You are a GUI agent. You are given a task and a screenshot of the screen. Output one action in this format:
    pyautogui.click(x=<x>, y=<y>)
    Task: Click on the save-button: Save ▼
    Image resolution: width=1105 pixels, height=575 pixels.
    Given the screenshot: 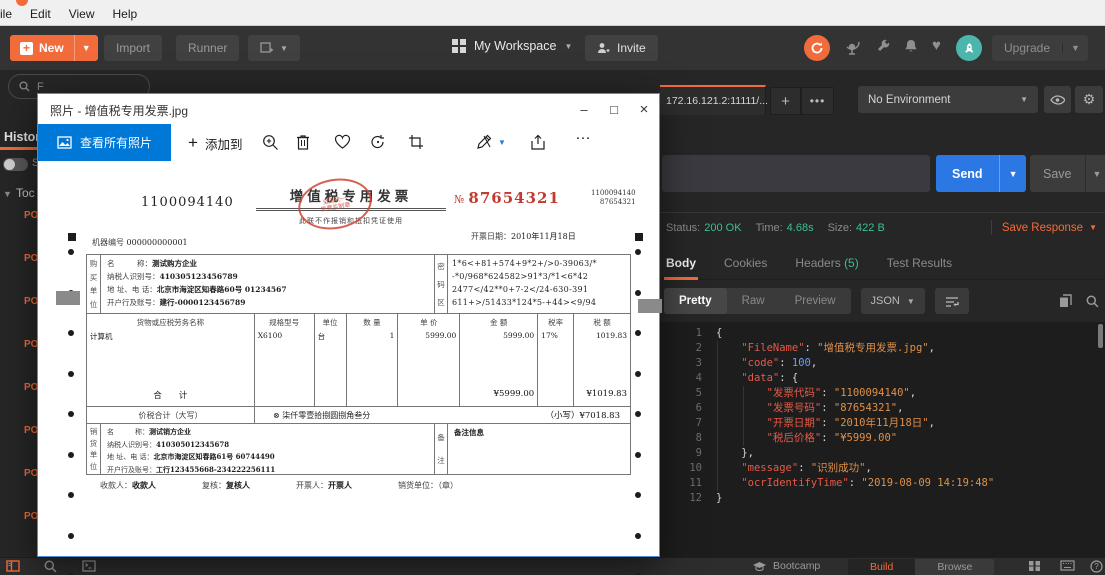 What is the action you would take?
    pyautogui.click(x=1067, y=173)
    